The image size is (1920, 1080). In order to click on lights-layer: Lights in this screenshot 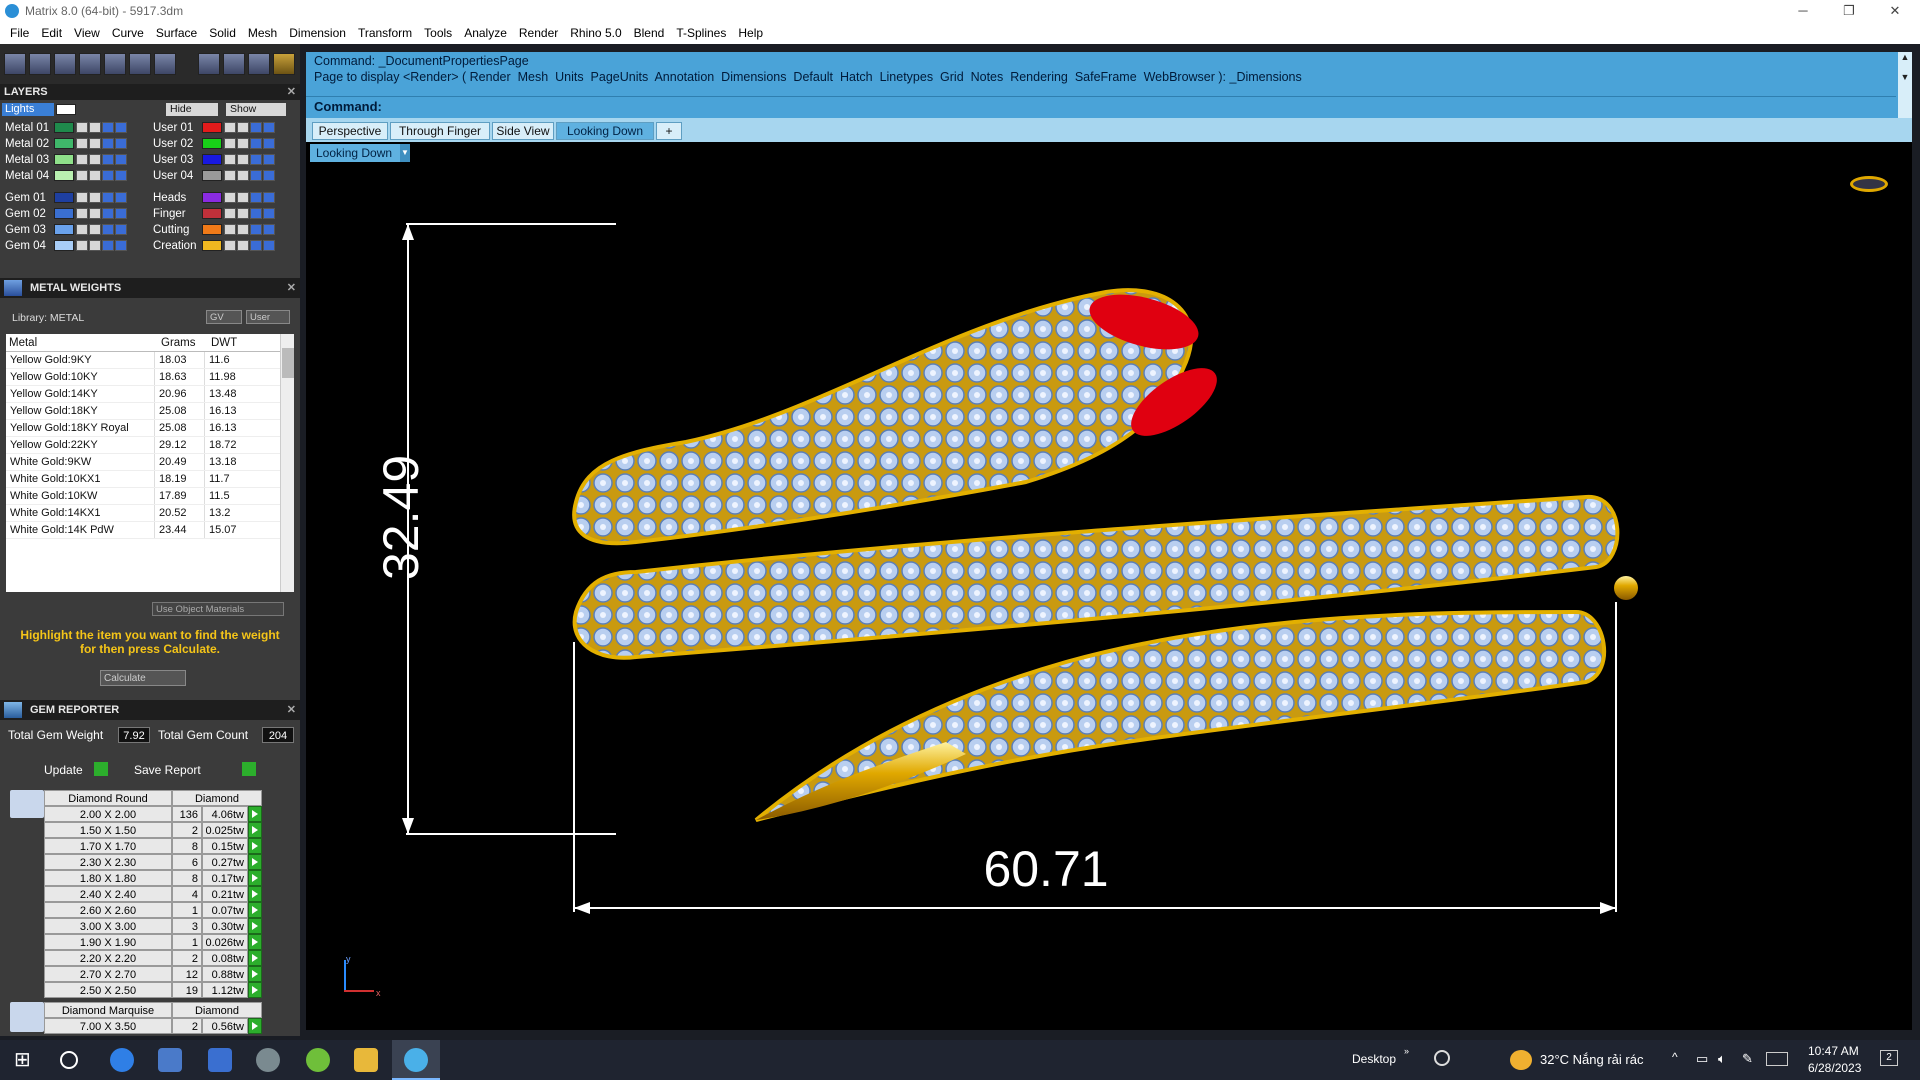, I will do `click(28, 109)`.